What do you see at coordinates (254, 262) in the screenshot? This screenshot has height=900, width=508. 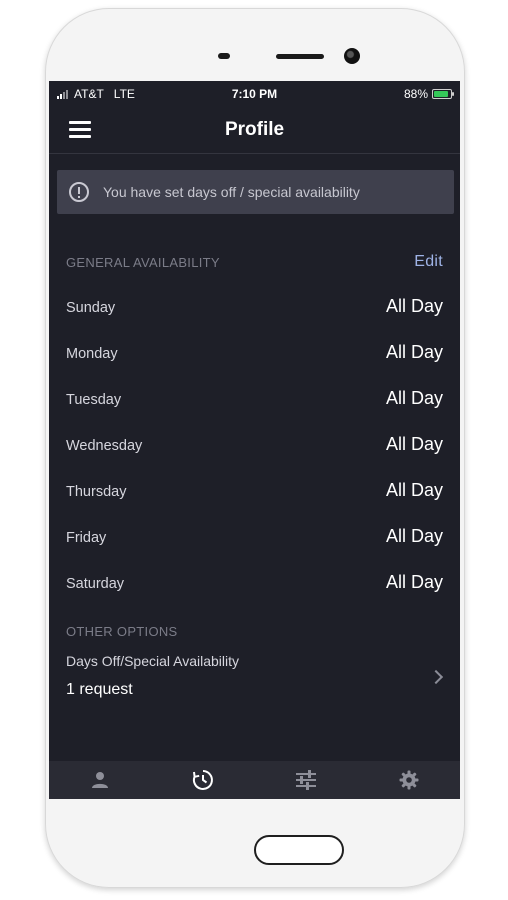 I see `general-availability-section: GENERAL AVAILABILITY Edit` at bounding box center [254, 262].